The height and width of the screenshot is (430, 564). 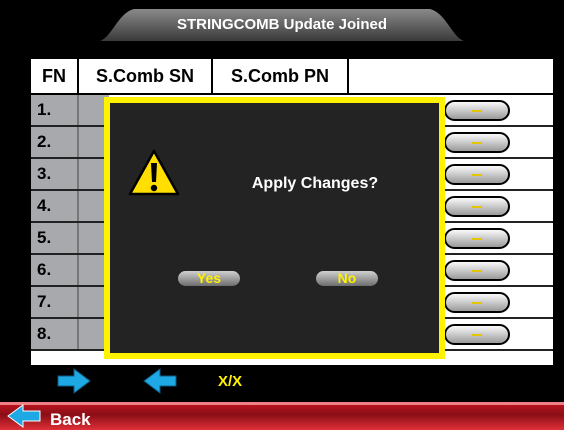 What do you see at coordinates (160, 381) in the screenshot?
I see `arrow-left-icon` at bounding box center [160, 381].